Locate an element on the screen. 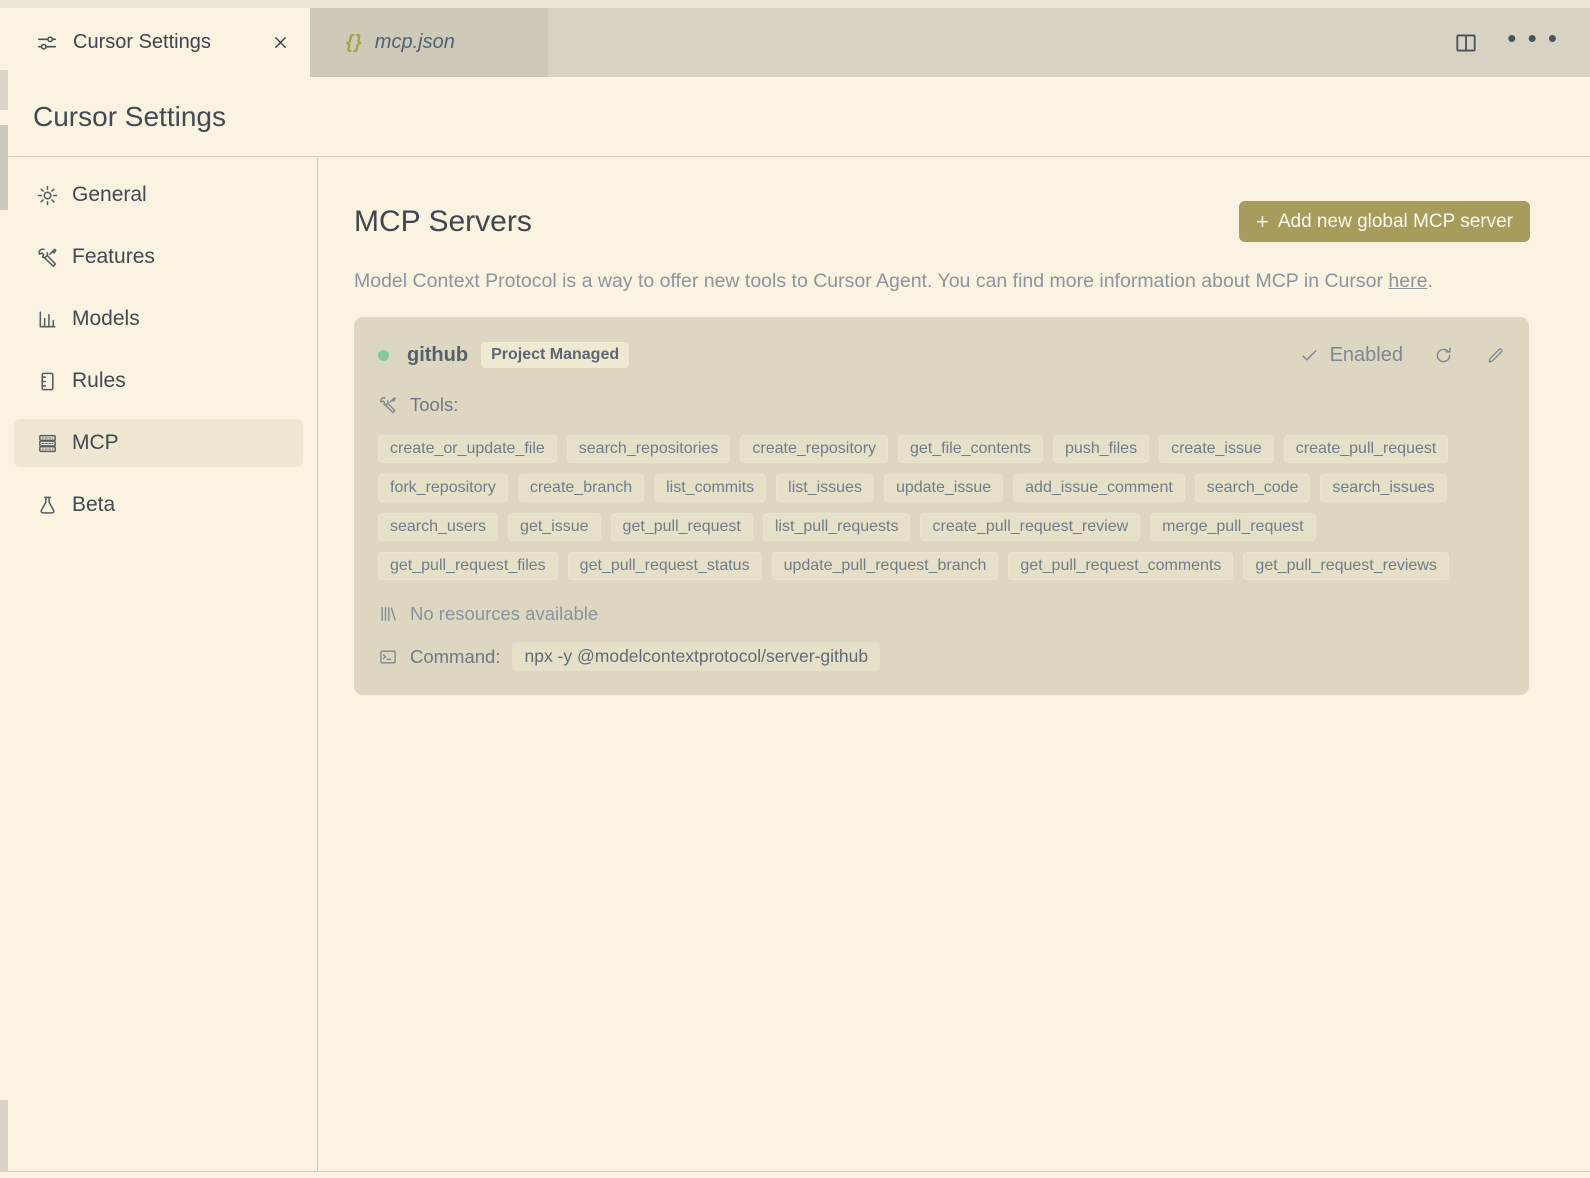  tool-tag: add_issue_comment is located at coordinates (1099, 488).